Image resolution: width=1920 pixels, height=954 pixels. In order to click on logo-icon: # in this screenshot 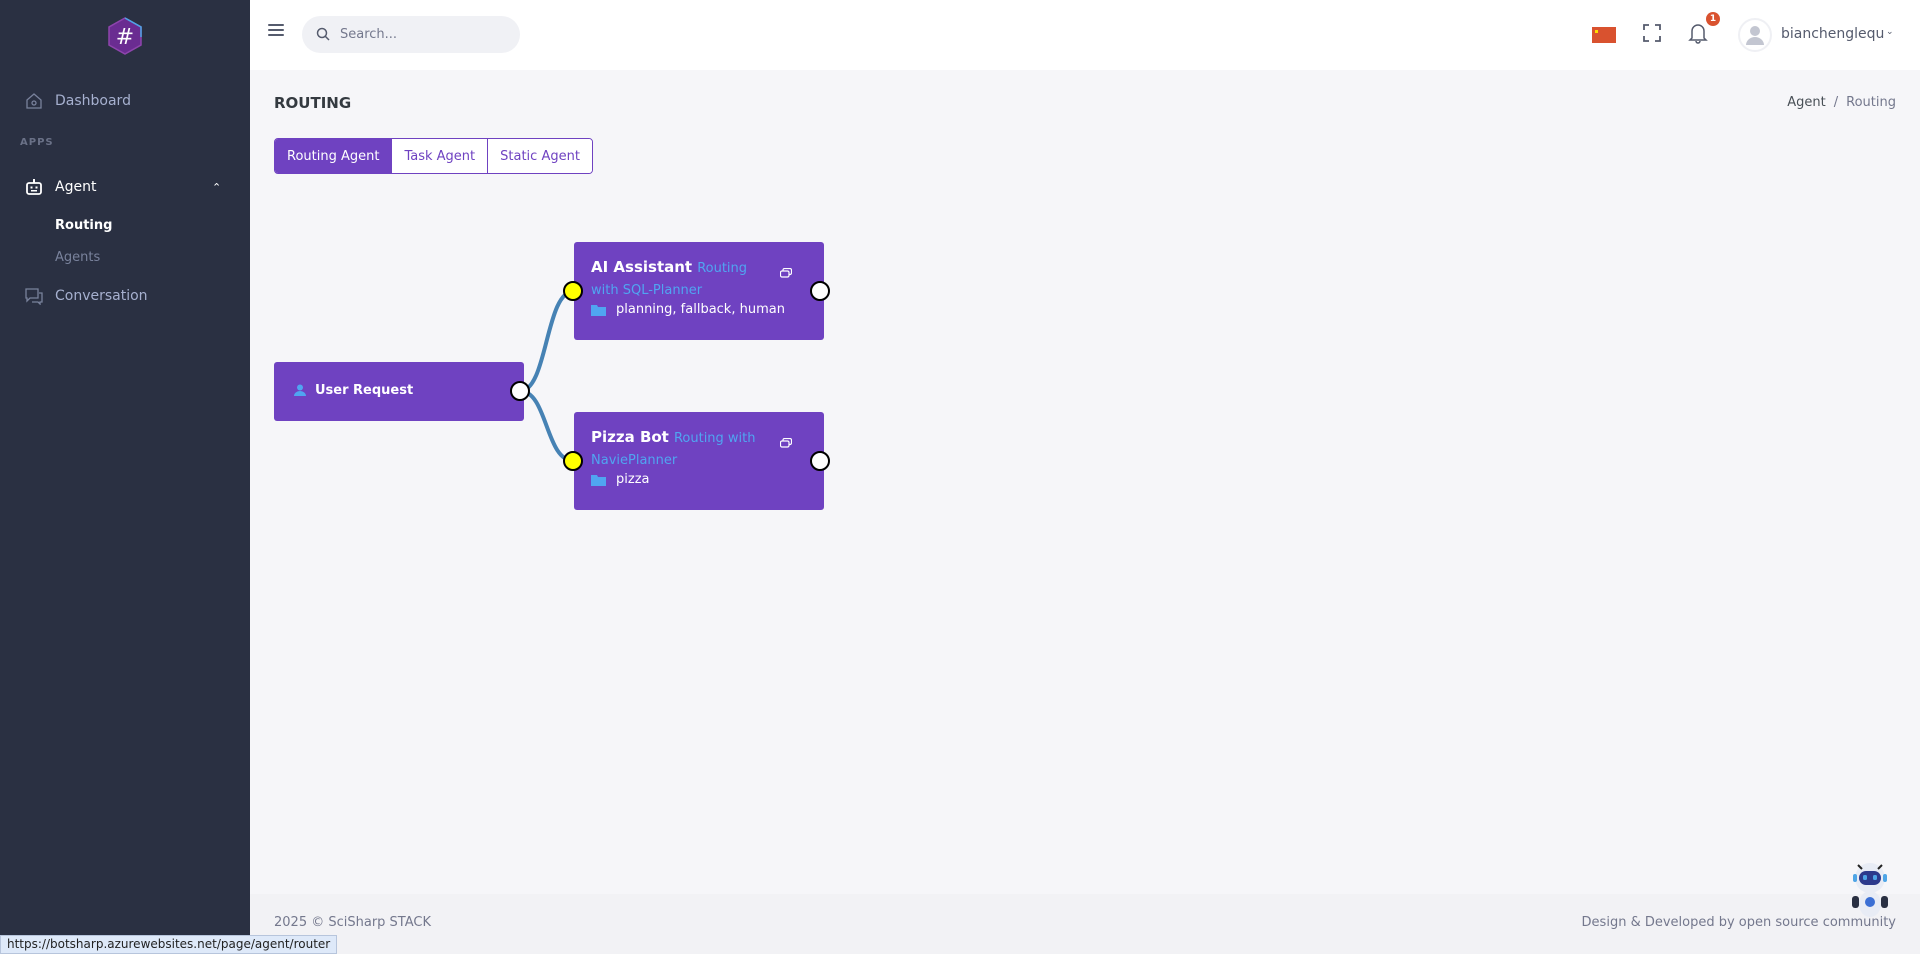, I will do `click(125, 36)`.